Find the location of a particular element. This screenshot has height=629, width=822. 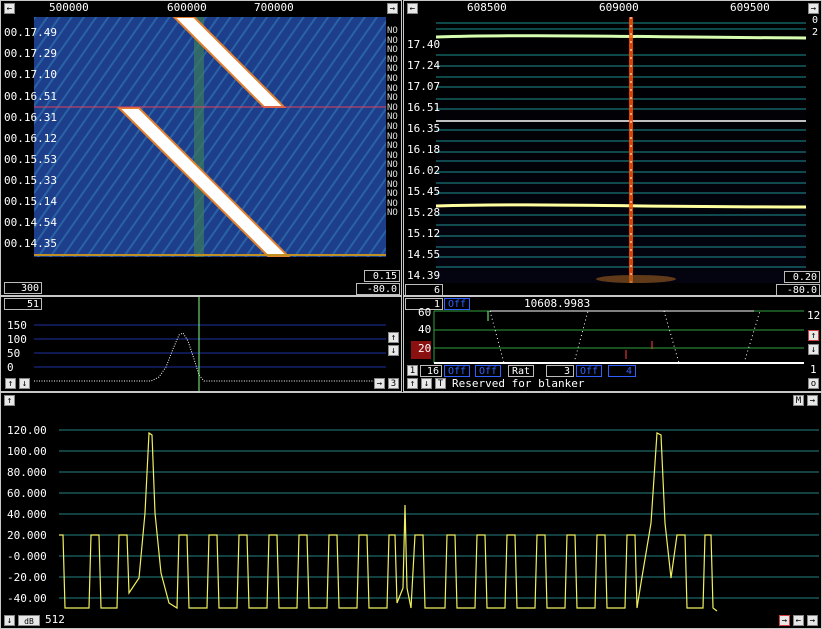

time-label: 14.55 is located at coordinates (424, 254).